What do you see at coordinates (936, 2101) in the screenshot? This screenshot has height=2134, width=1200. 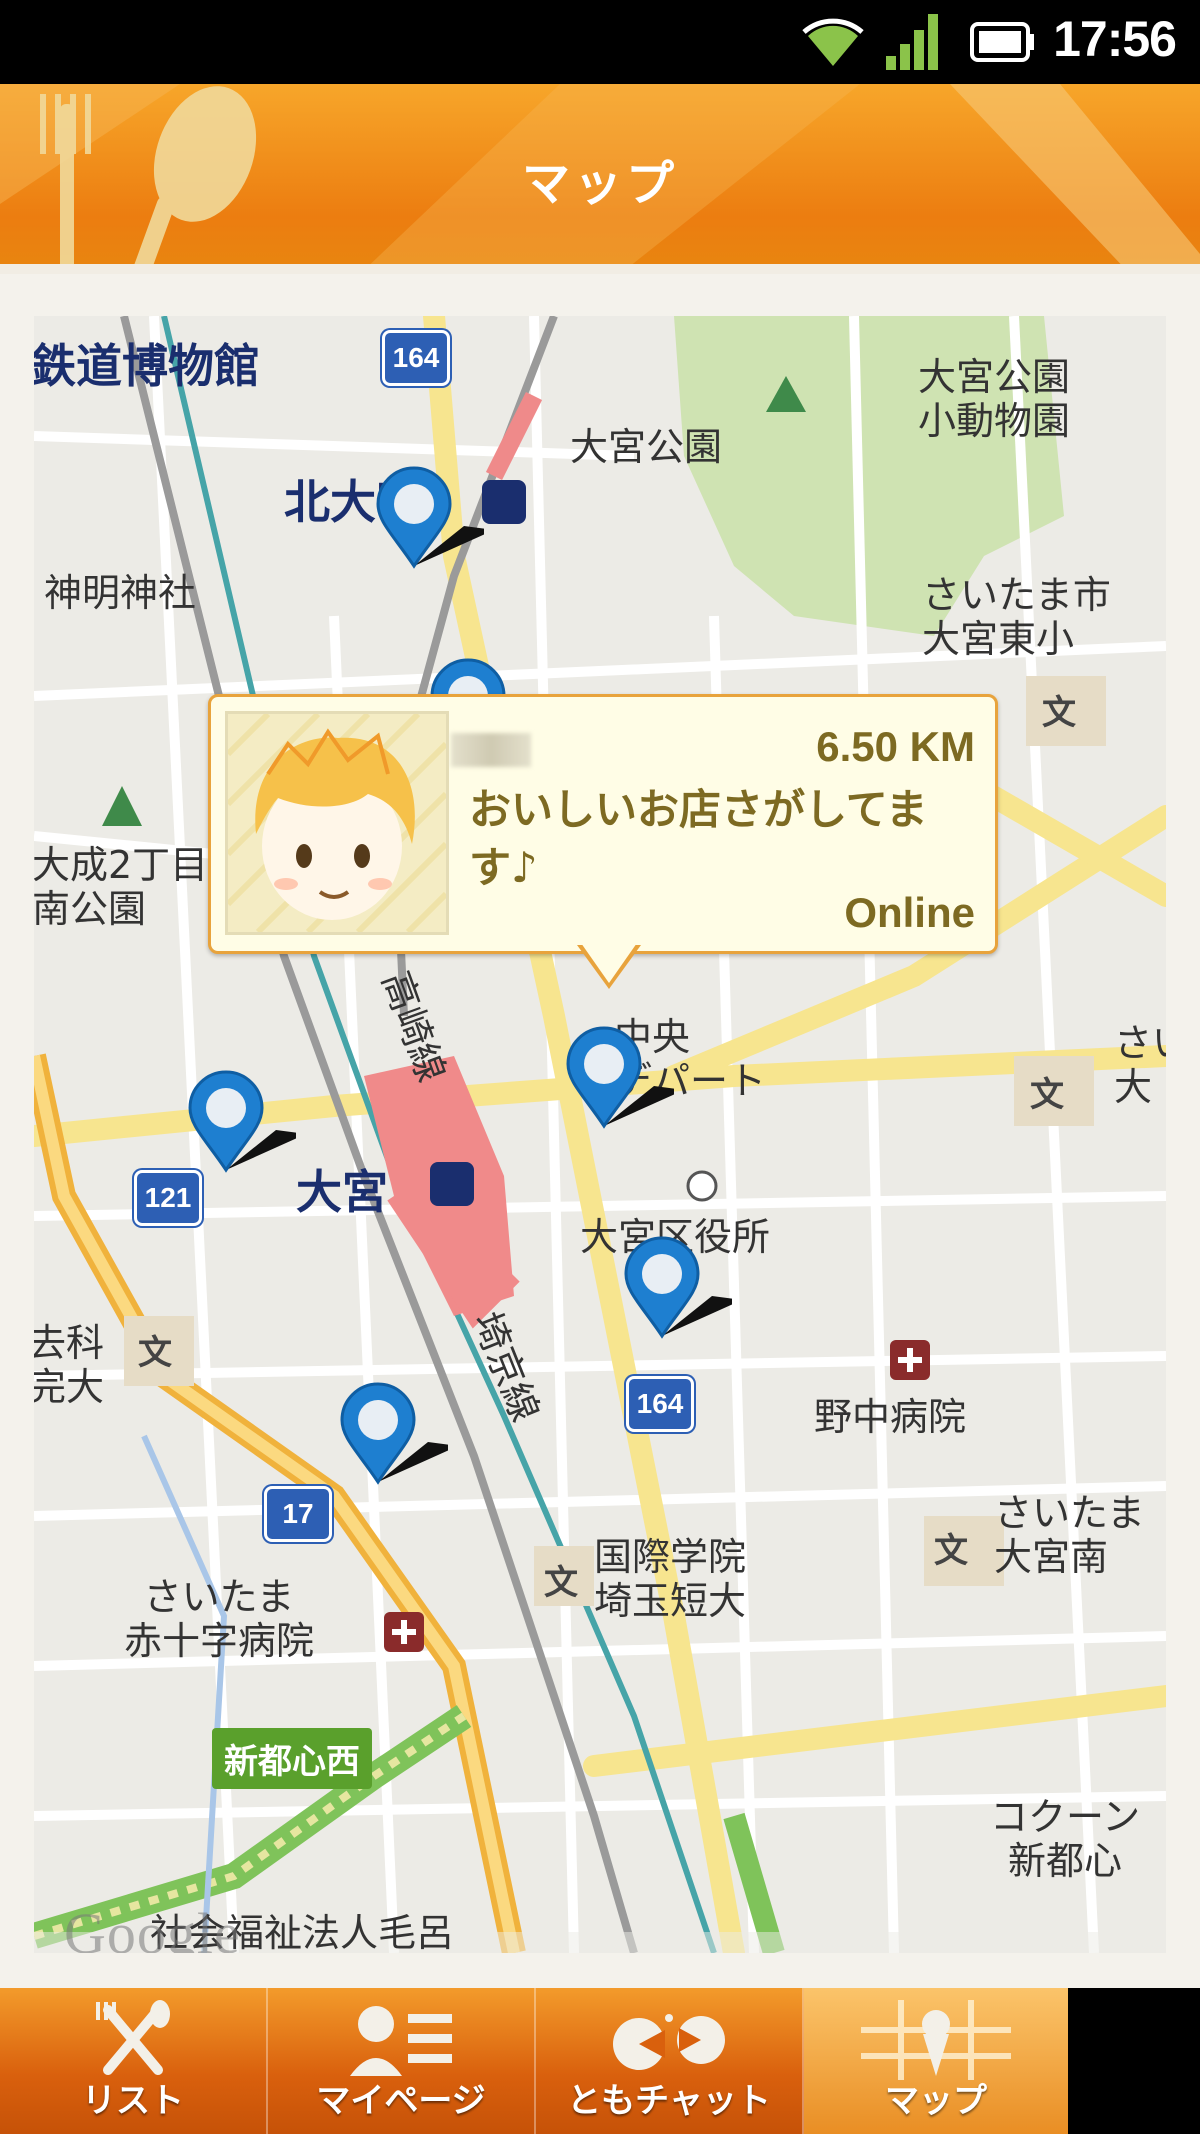 I see `tab-map-label: マップ` at bounding box center [936, 2101].